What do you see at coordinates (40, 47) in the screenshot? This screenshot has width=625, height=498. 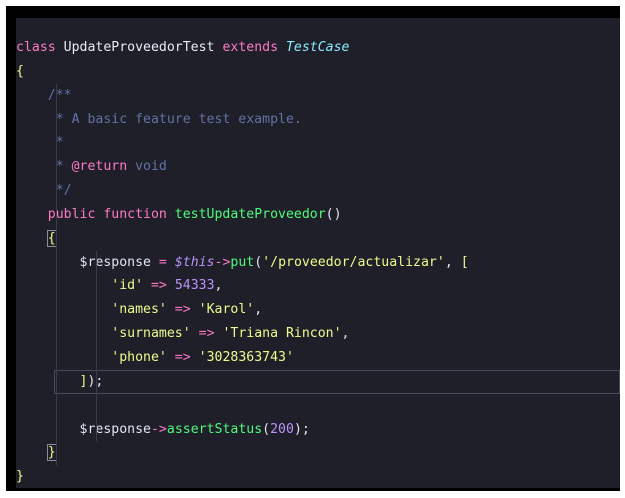 I see `code-token: class` at bounding box center [40, 47].